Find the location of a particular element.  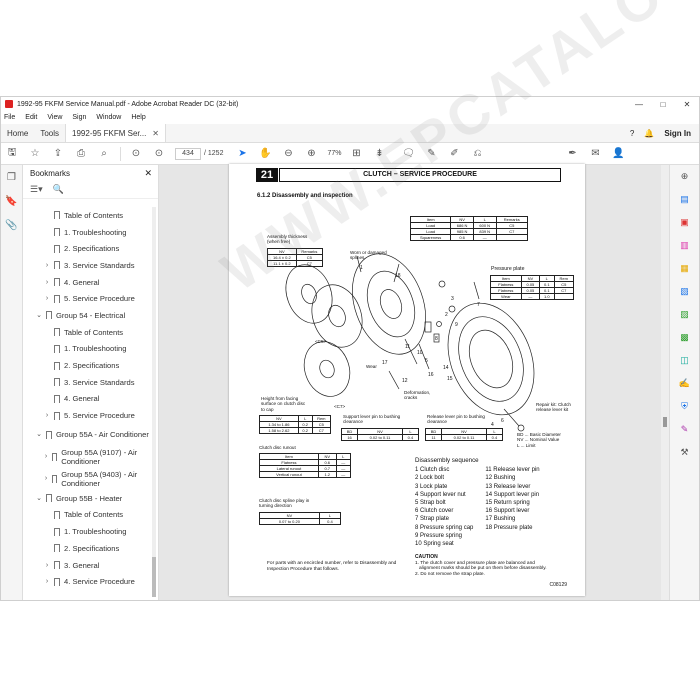

bookmark-item: › Group 55A (9403) - Air Conditioner is located at coordinates (87, 479).